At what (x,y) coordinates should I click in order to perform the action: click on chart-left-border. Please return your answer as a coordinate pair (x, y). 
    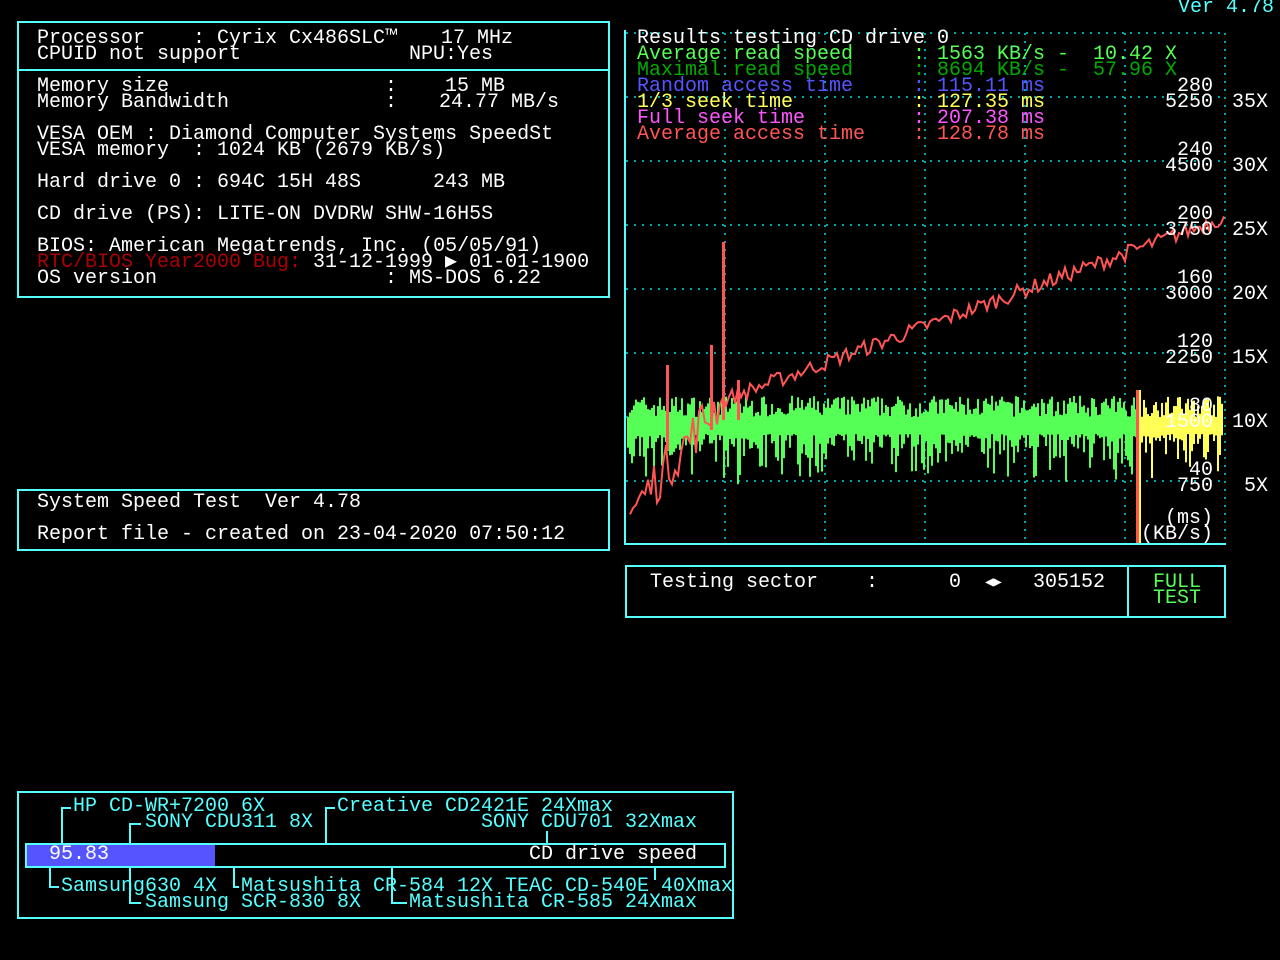
    Looking at the image, I should click on (625, 287).